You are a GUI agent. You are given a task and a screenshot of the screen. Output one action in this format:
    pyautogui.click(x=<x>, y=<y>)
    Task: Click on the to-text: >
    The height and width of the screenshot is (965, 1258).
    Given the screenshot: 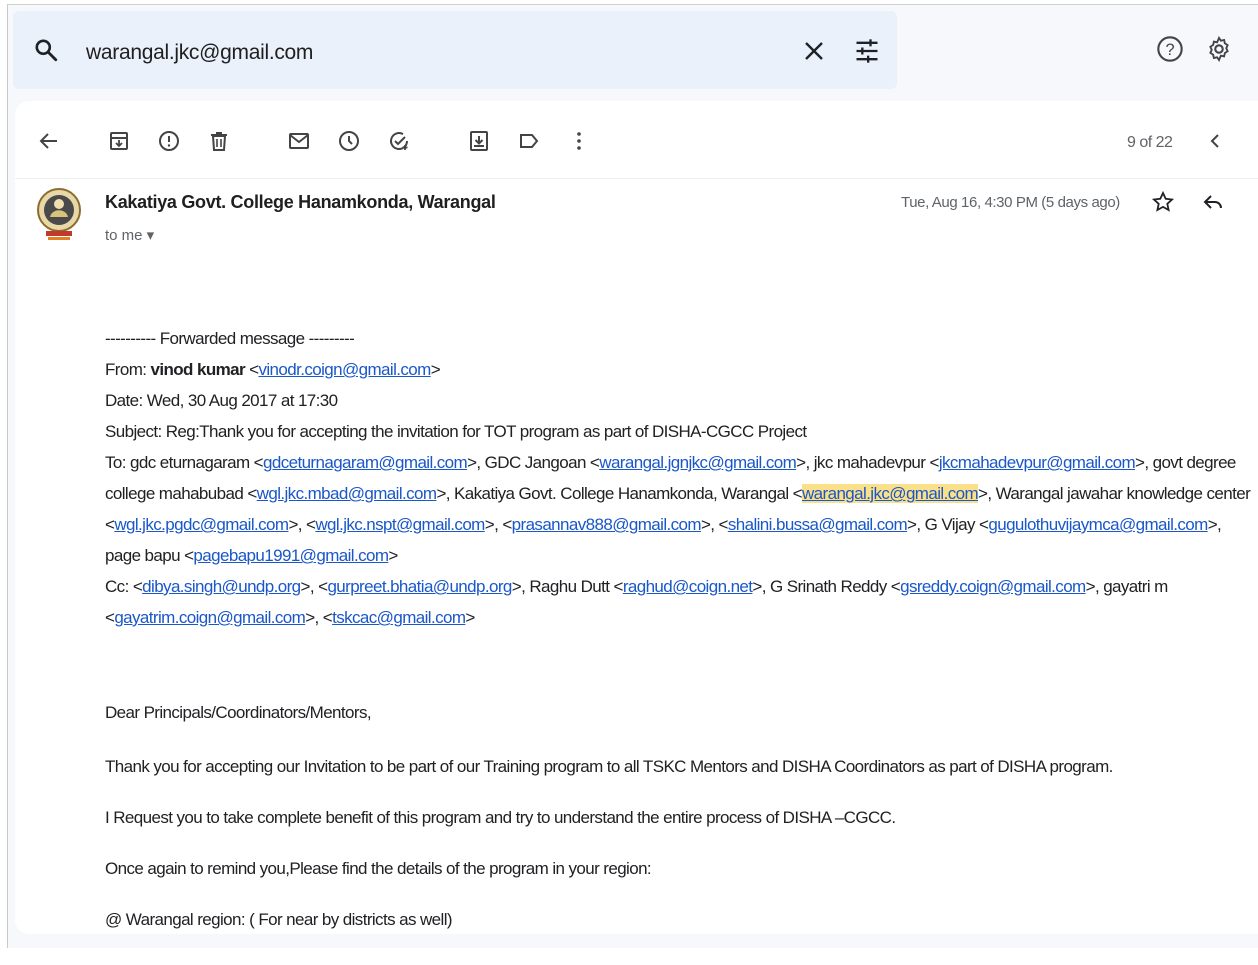 What is the action you would take?
    pyautogui.click(x=393, y=555)
    